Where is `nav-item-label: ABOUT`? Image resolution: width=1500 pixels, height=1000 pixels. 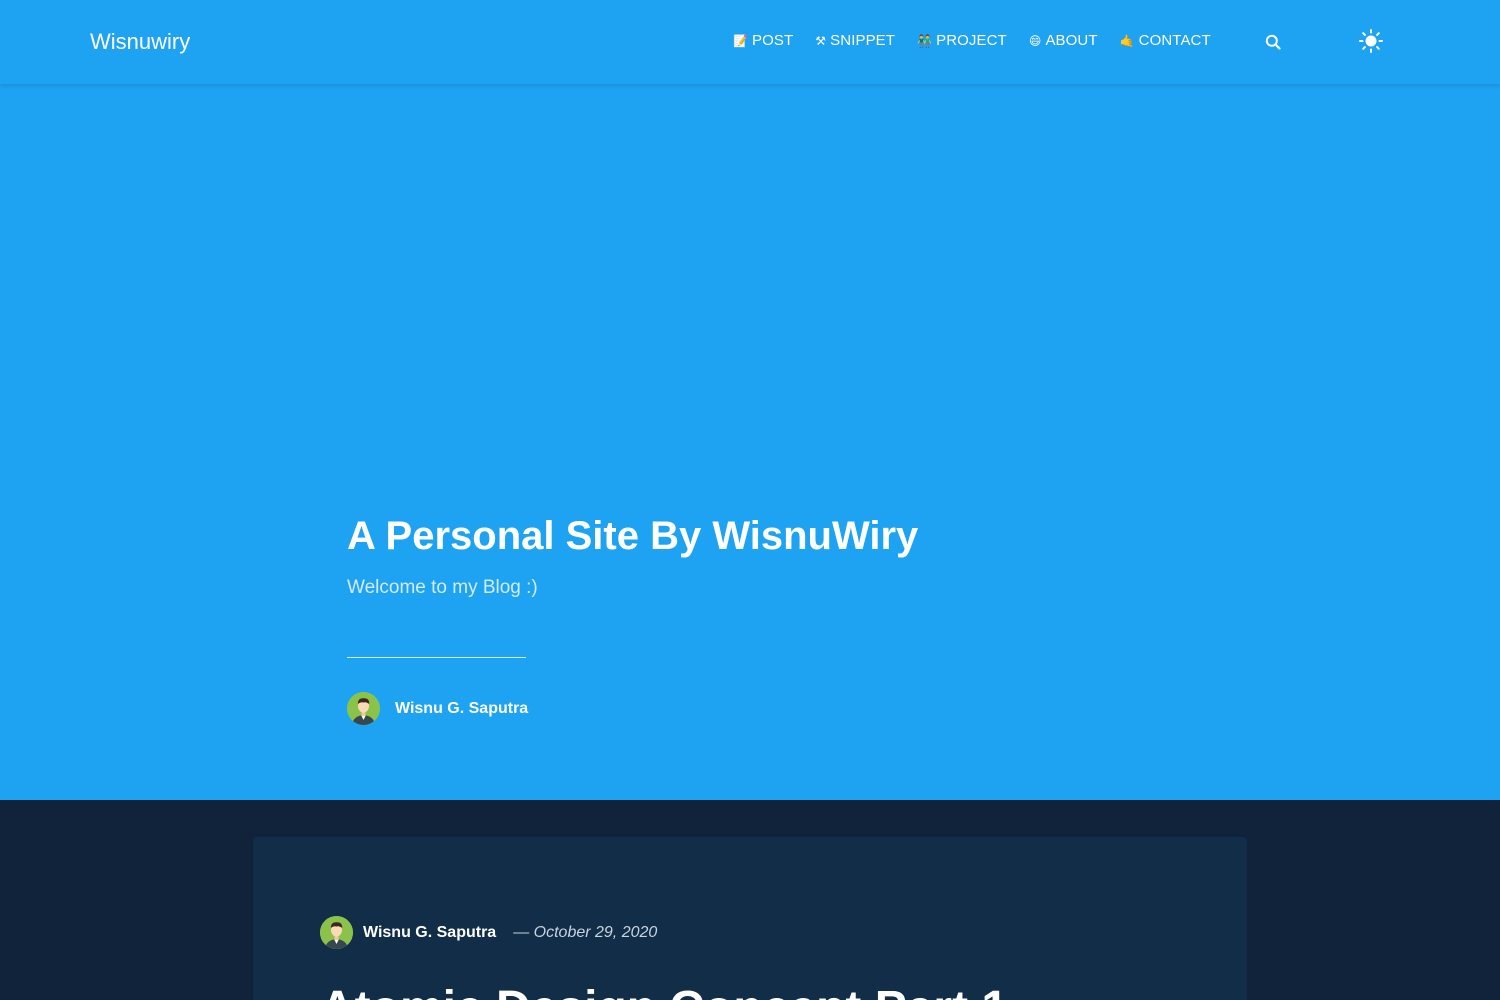
nav-item-label: ABOUT is located at coordinates (1071, 40).